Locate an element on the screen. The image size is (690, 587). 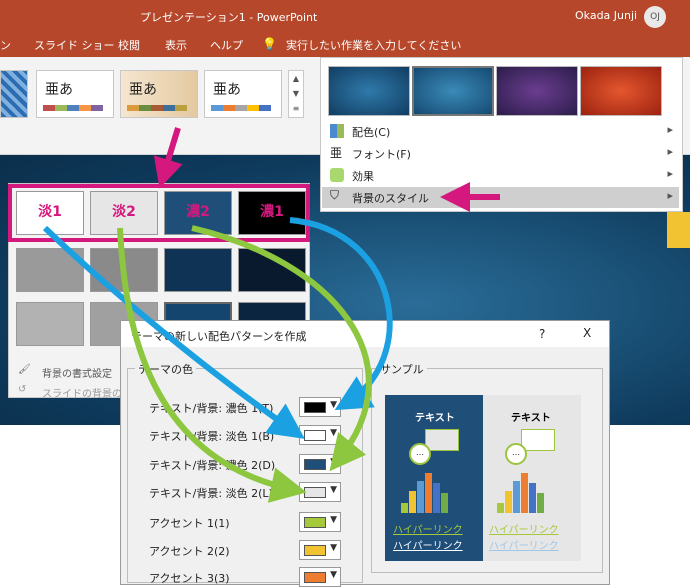
arrow-green-light2 is located at coordinates (212, 365).